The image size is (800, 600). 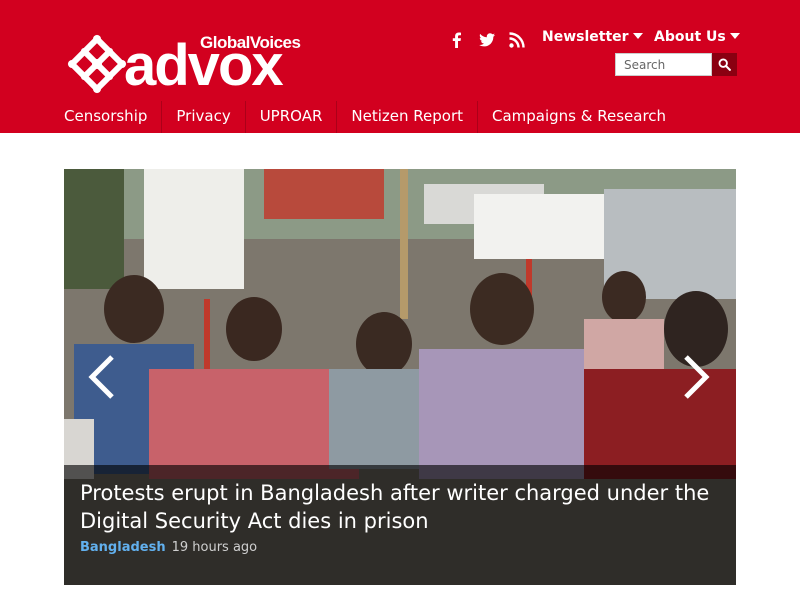 I want to click on prev-slide-button, so click(x=103, y=377).